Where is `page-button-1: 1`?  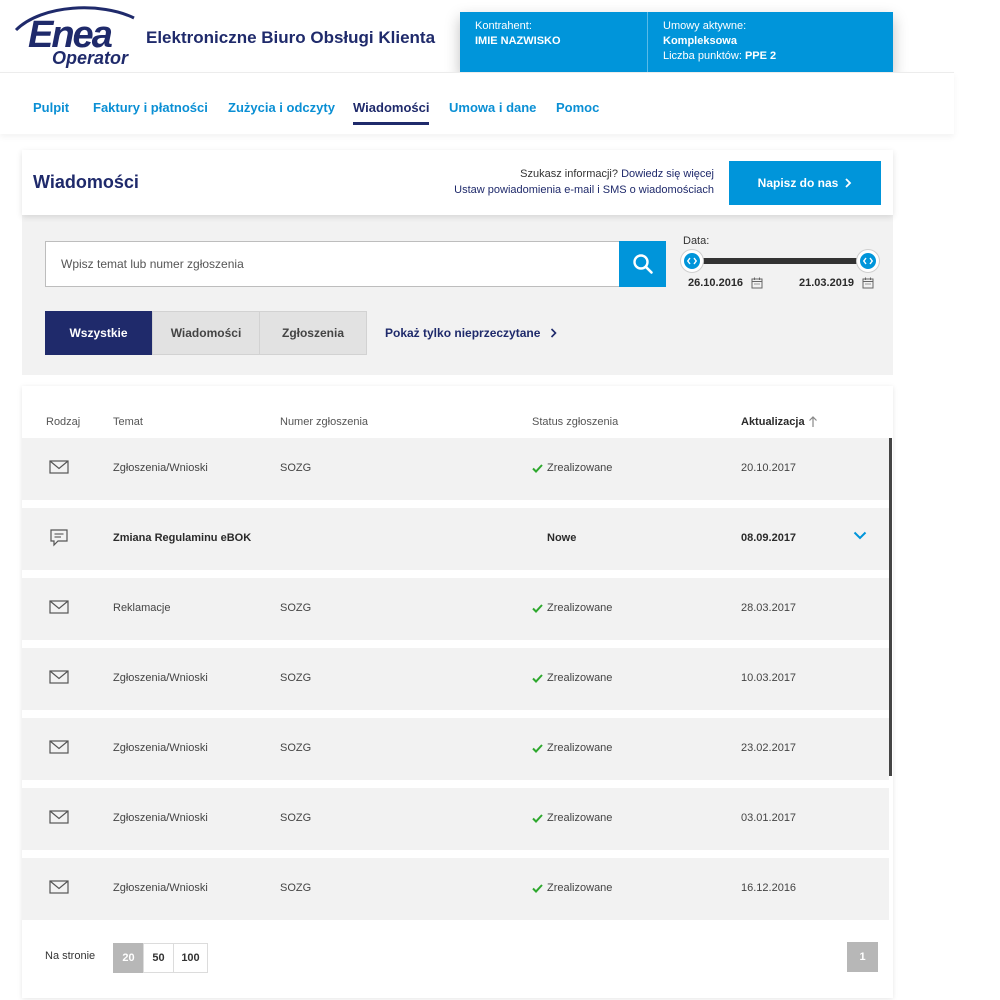 page-button-1: 1 is located at coordinates (862, 957).